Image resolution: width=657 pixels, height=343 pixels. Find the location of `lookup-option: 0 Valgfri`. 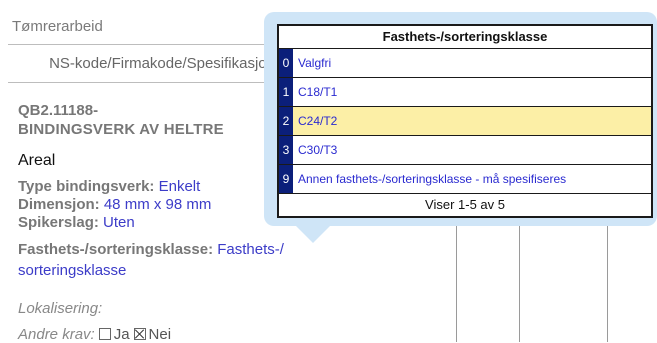

lookup-option: 0 Valgfri is located at coordinates (465, 63).